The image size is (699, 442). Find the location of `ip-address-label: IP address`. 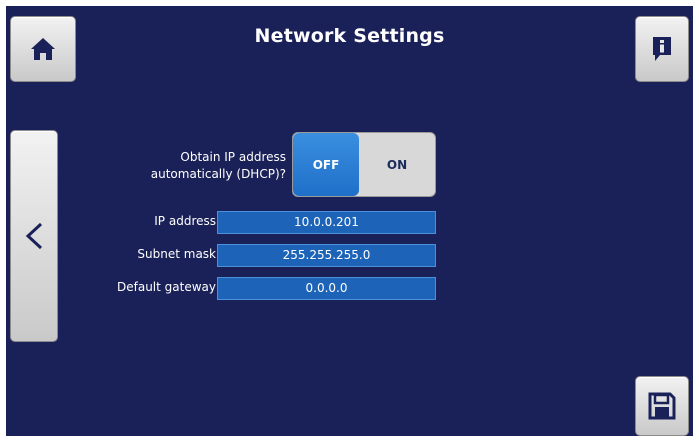

ip-address-label: IP address is located at coordinates (185, 221).